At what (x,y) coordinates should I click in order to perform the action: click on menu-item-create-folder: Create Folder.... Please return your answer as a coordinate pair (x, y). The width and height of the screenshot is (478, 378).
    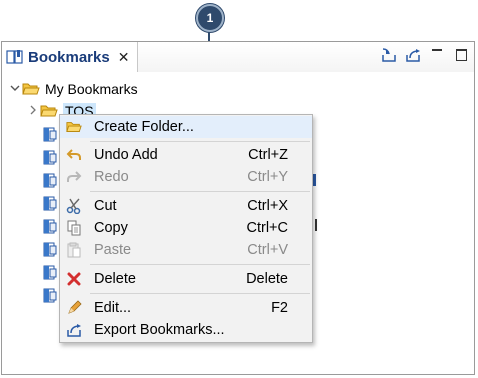
    Looking at the image, I should click on (186, 127).